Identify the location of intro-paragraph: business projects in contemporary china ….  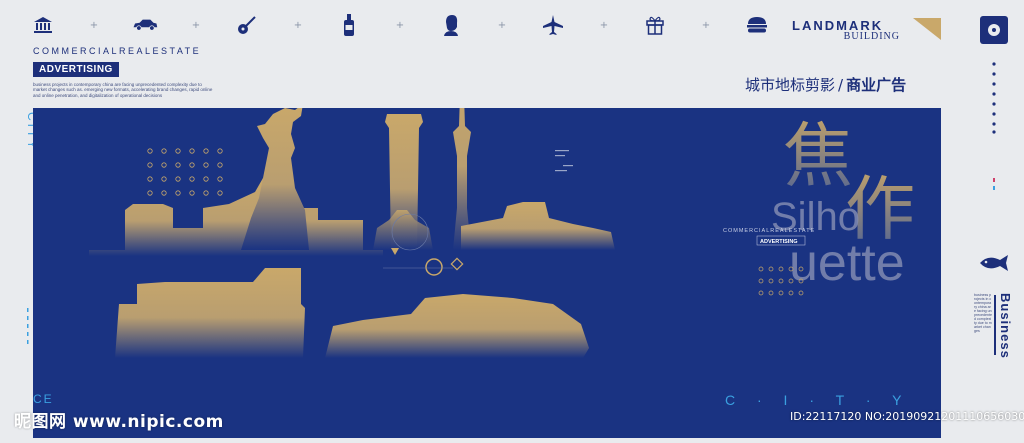
(123, 90).